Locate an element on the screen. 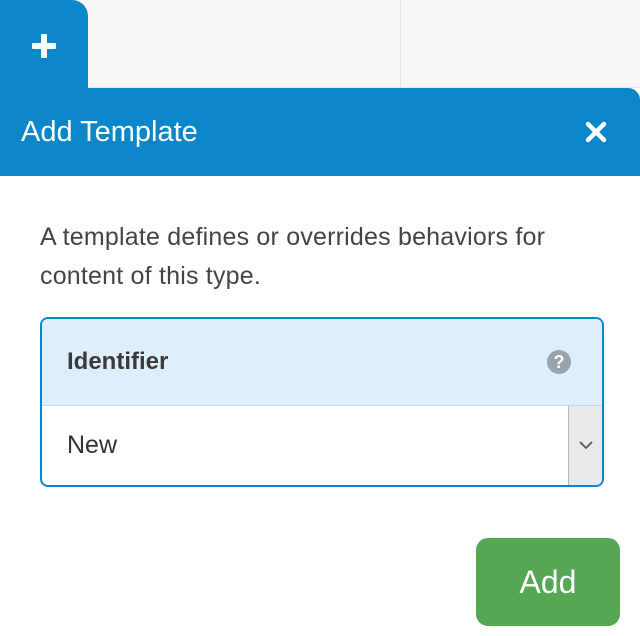 Image resolution: width=640 pixels, height=636 pixels. plus-icon is located at coordinates (44, 46).